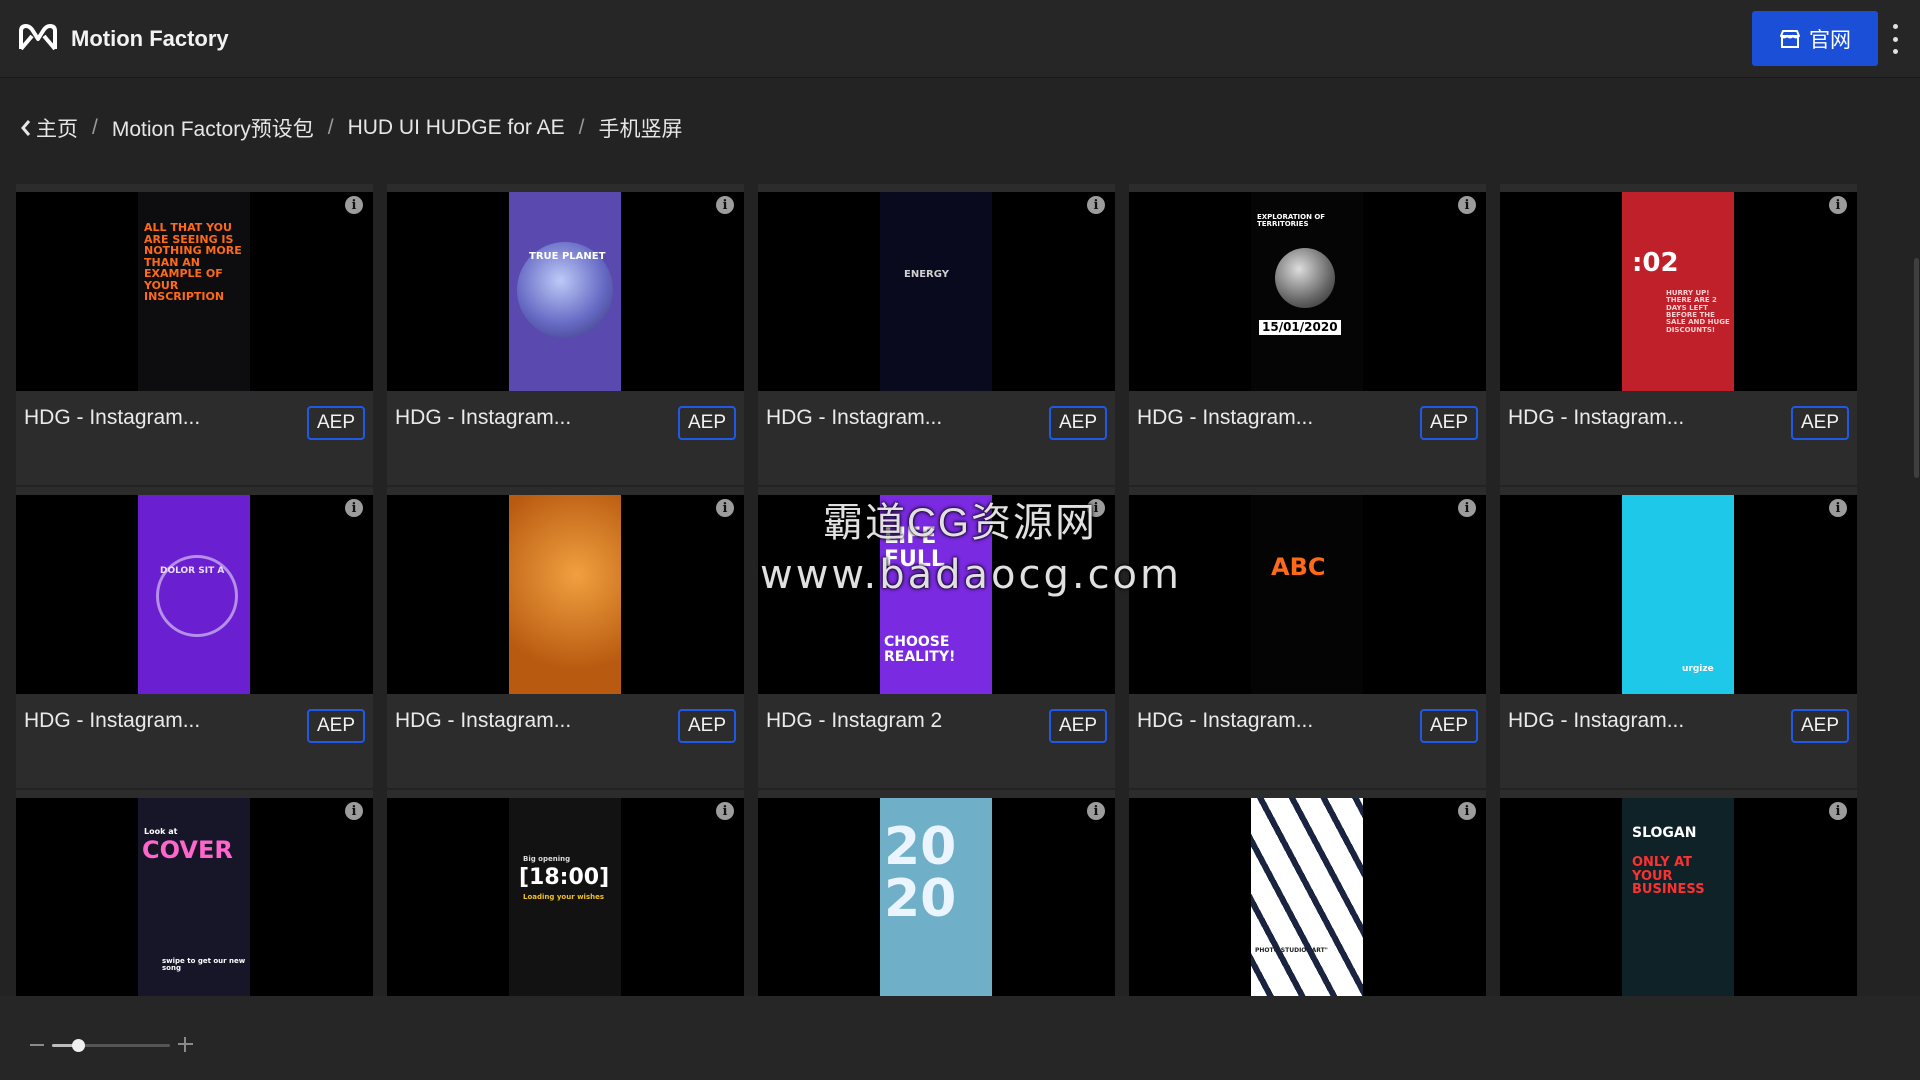 The height and width of the screenshot is (1080, 1920). I want to click on preset-thumbnail: Look at COVER swipe to get our new song, so click(194, 897).